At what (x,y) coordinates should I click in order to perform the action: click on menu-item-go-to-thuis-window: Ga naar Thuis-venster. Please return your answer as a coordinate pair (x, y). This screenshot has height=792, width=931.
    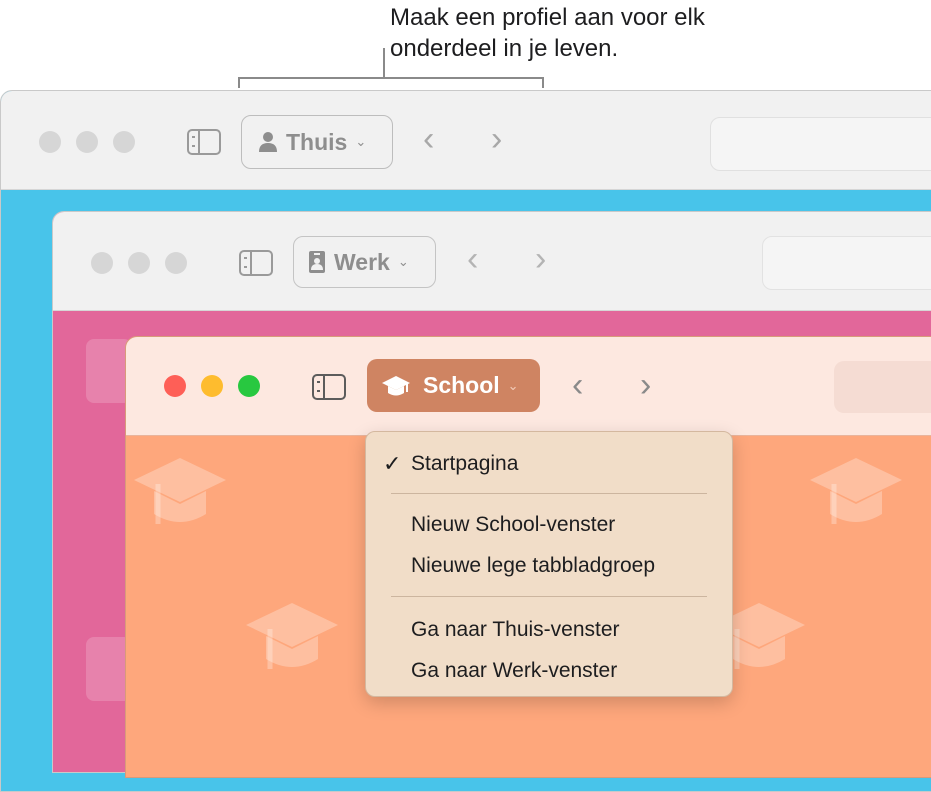
    Looking at the image, I should click on (515, 630).